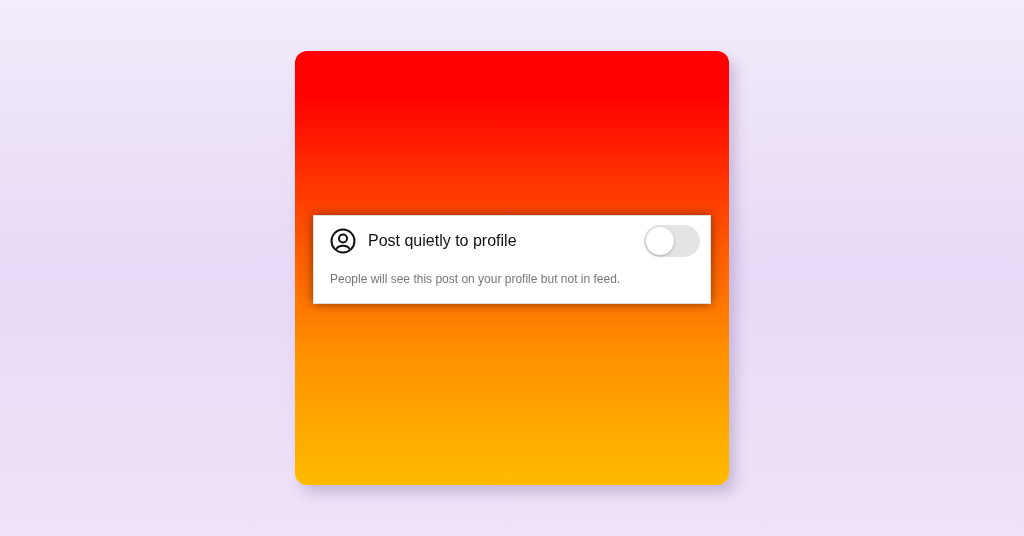  I want to click on toggle-switch, so click(672, 241).